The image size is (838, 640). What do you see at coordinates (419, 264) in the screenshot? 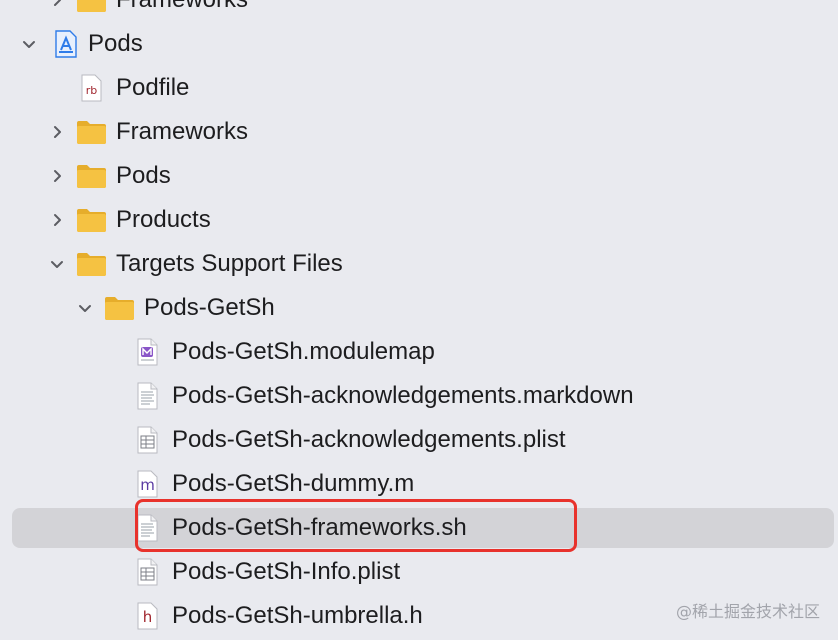
I see `navigator-row: Targets Support Files` at bounding box center [419, 264].